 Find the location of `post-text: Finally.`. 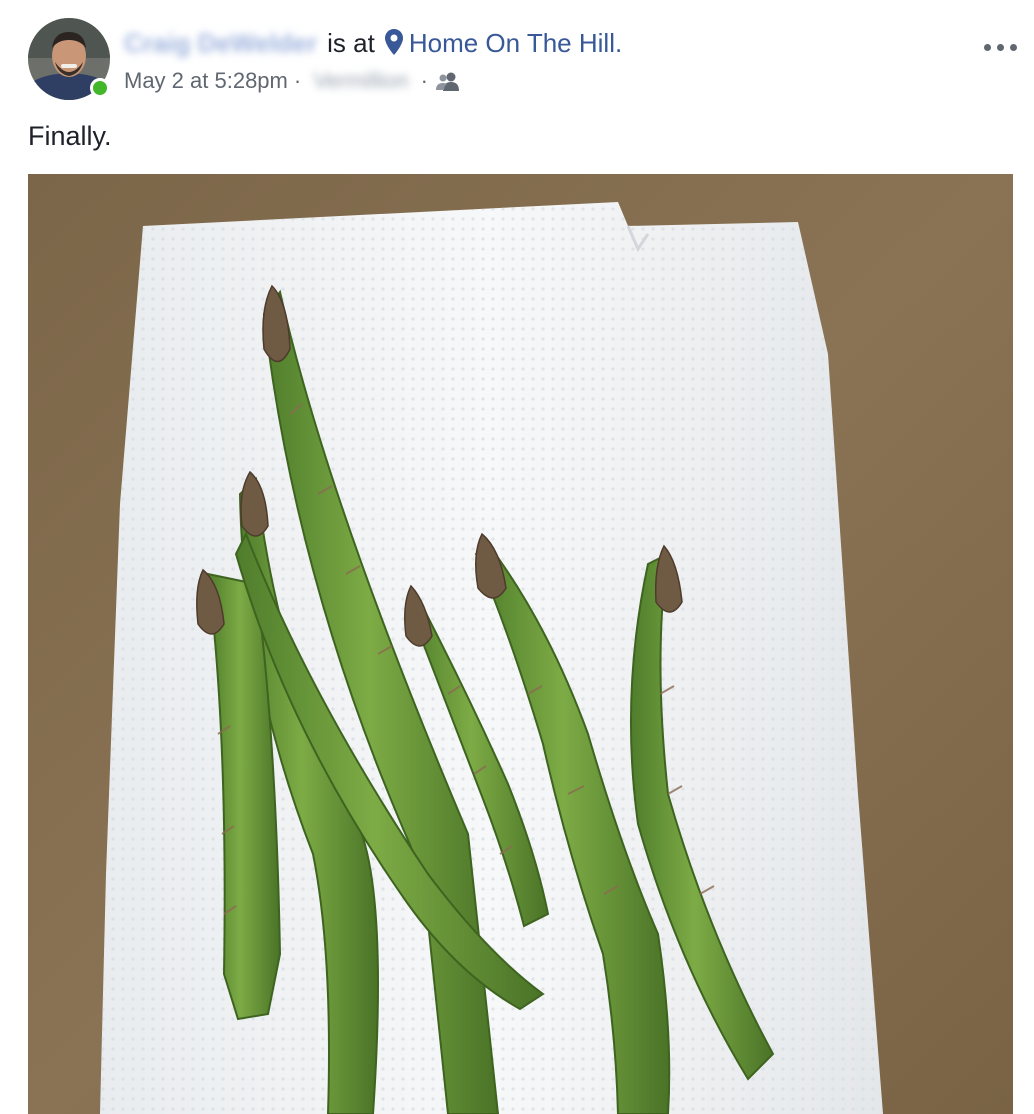

post-text: Finally. is located at coordinates (70, 136).